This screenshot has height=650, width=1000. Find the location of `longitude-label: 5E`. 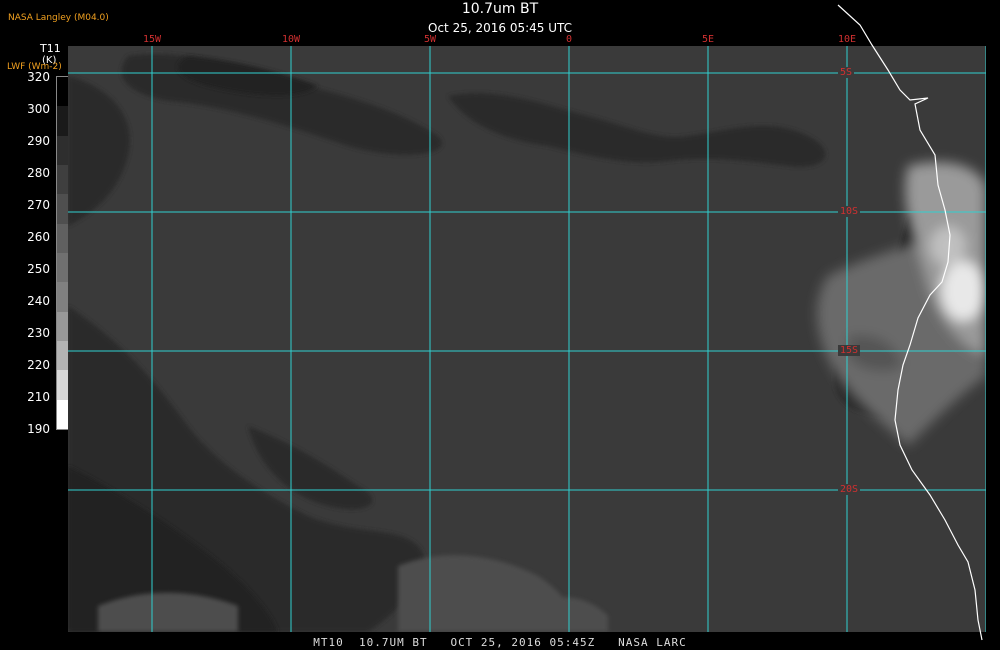

longitude-label: 5E is located at coordinates (708, 39).